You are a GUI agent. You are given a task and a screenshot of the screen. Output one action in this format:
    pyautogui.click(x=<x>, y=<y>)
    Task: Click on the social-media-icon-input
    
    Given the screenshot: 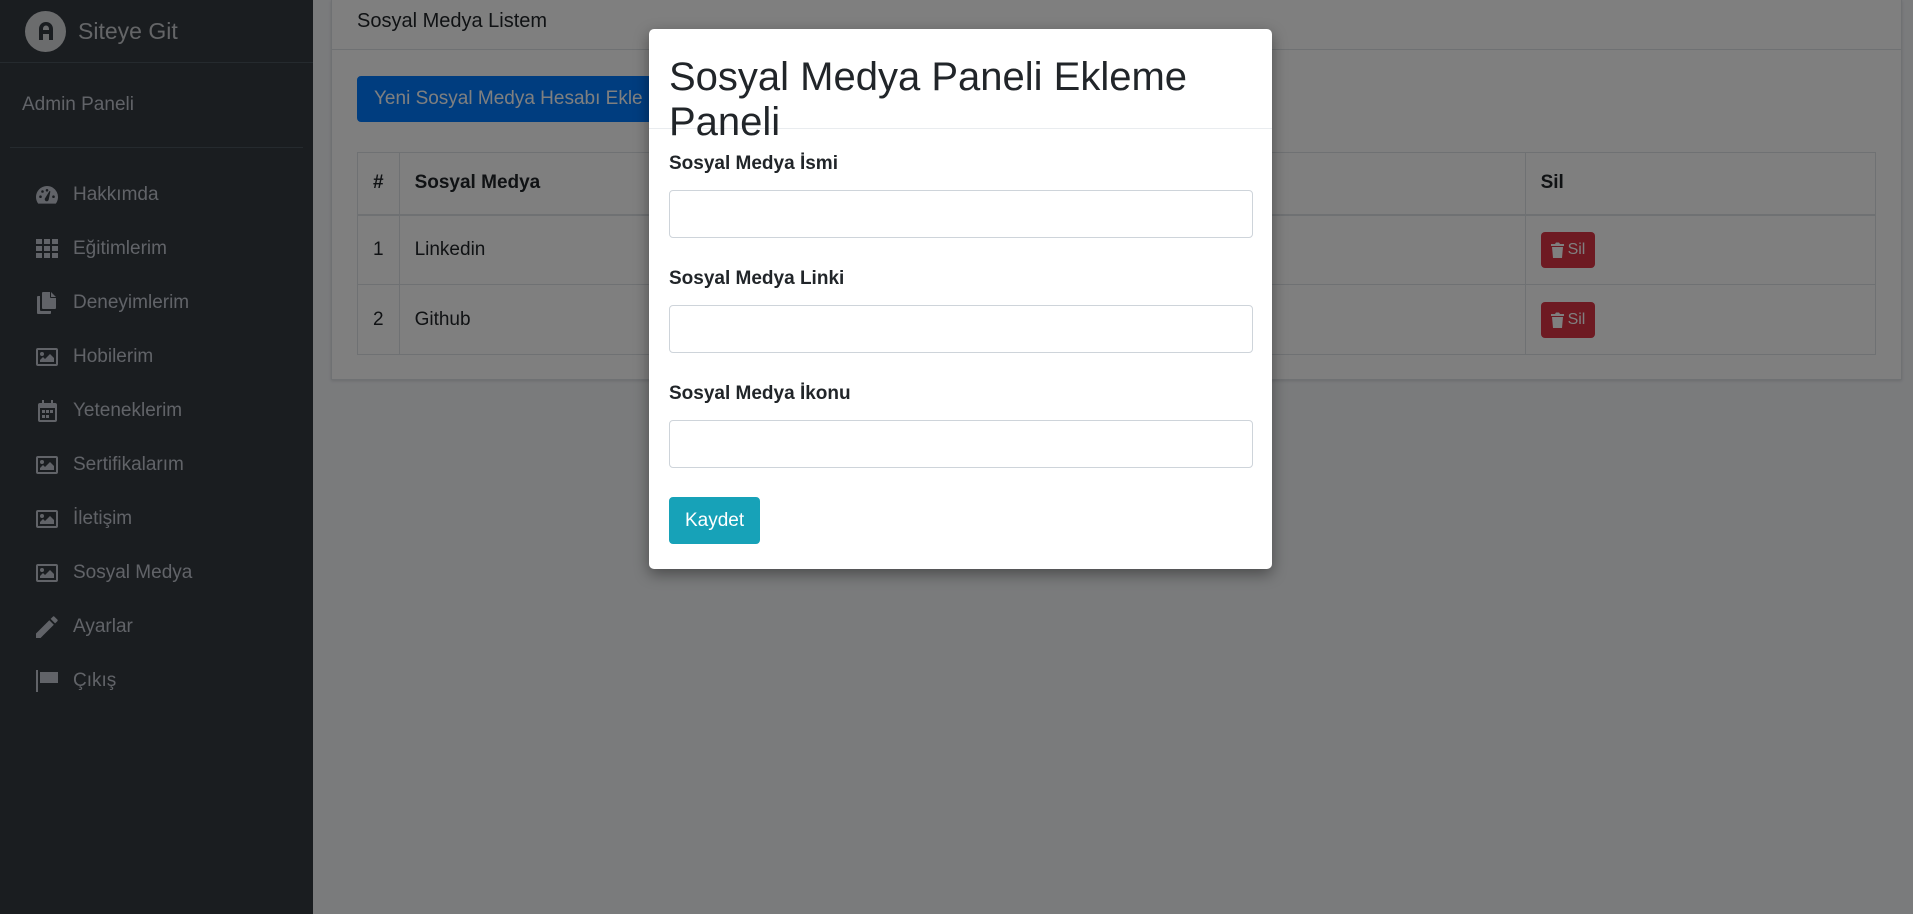 What is the action you would take?
    pyautogui.click(x=961, y=444)
    